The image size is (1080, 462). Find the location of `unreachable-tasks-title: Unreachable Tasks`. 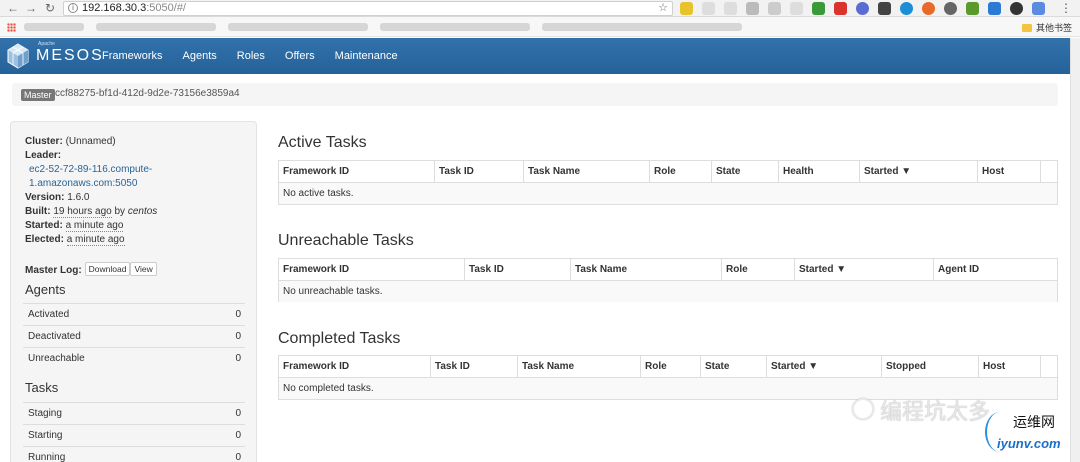

unreachable-tasks-title: Unreachable Tasks is located at coordinates (346, 240).